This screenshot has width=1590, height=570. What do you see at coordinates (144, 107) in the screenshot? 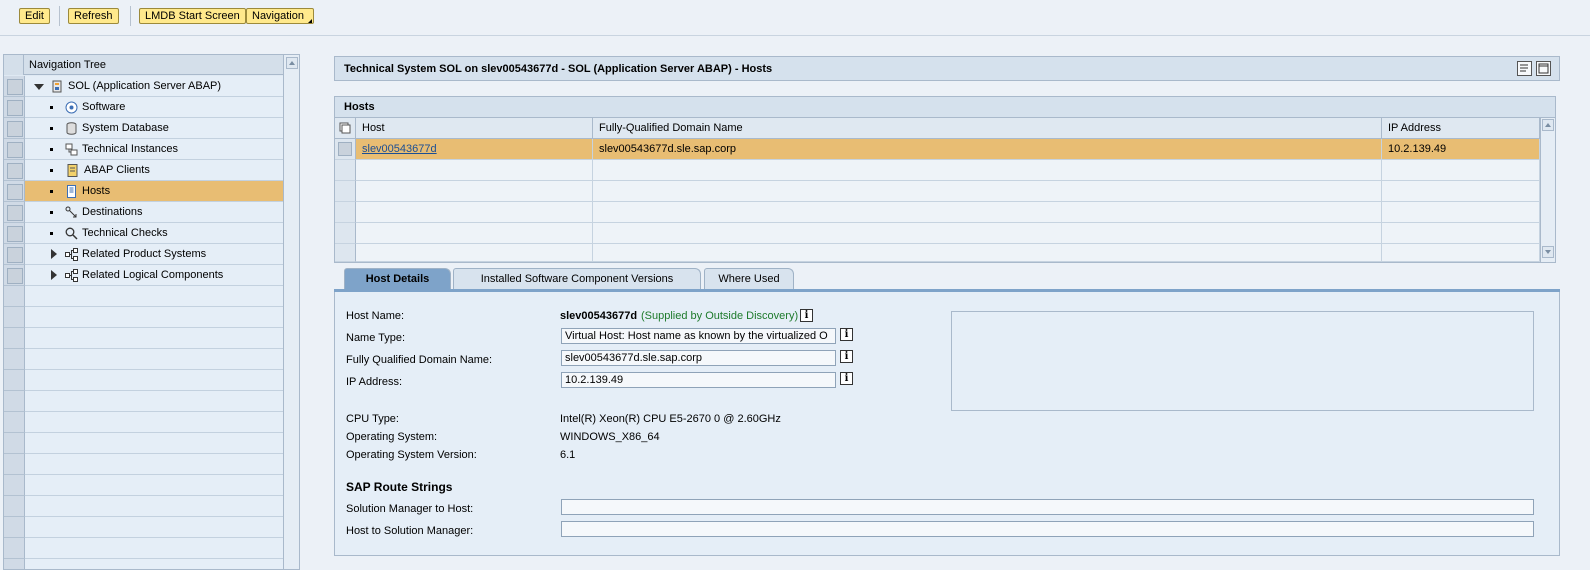
I see `tree-item-software: Software` at bounding box center [144, 107].